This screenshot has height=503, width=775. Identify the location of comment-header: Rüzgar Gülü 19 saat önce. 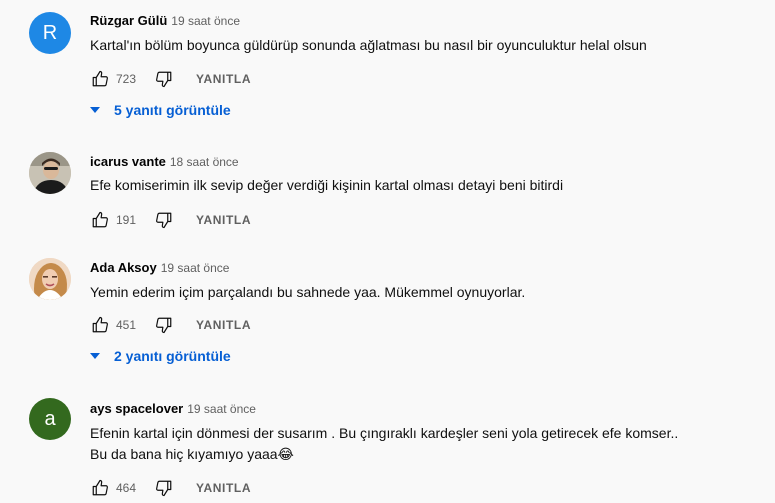
(165, 21).